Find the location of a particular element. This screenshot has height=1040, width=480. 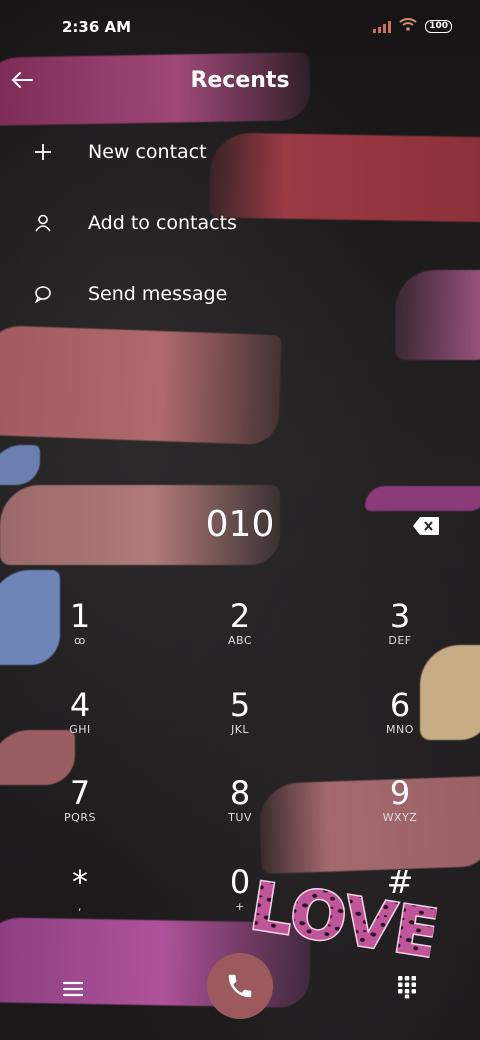

key-digit: 8 is located at coordinates (240, 793).